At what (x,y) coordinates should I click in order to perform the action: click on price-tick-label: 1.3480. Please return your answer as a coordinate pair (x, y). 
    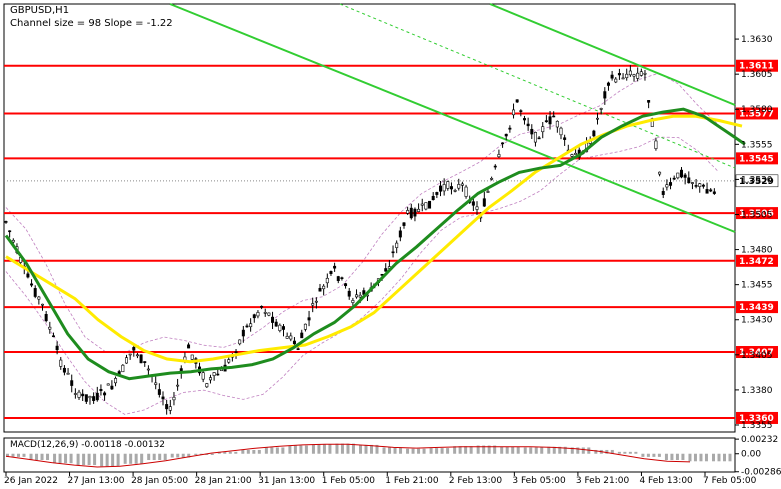
    Looking at the image, I should click on (757, 251).